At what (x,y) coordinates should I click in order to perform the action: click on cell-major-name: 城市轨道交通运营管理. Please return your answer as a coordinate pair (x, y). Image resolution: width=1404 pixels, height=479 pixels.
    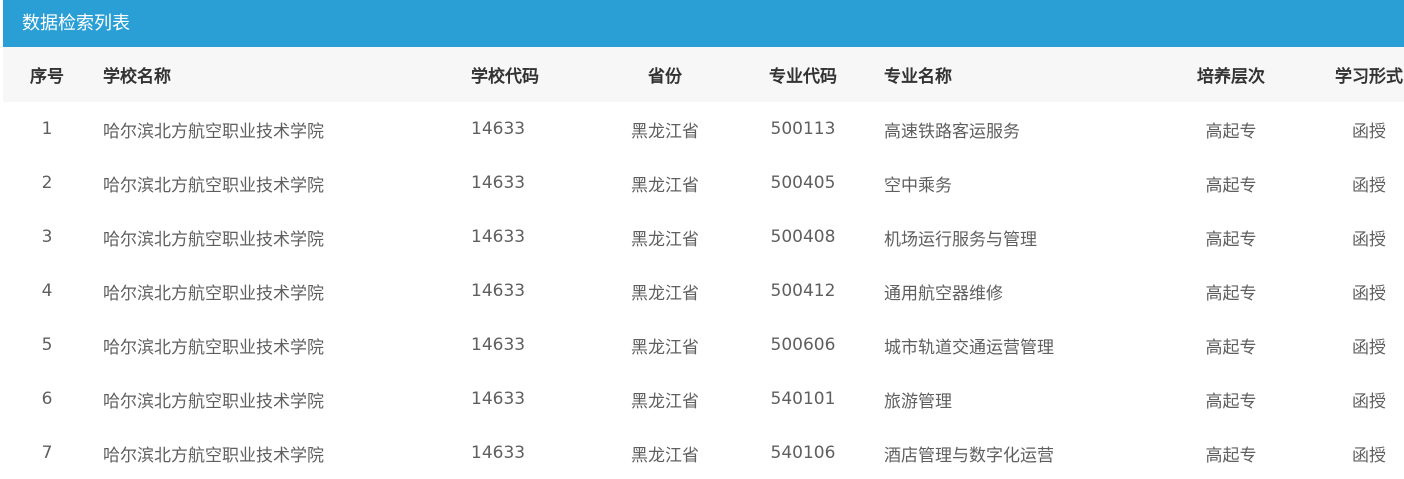
    Looking at the image, I should click on (969, 347).